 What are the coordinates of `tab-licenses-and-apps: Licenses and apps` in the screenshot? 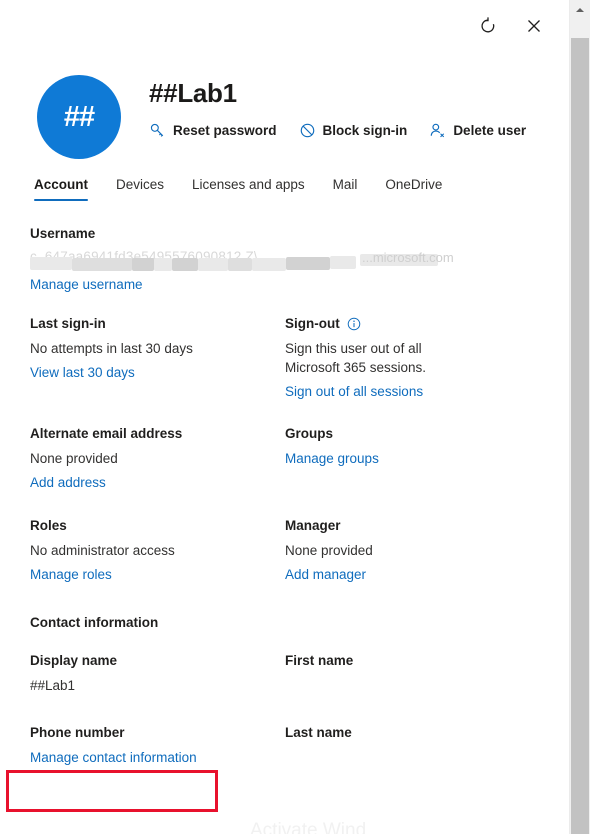 It's located at (248, 189).